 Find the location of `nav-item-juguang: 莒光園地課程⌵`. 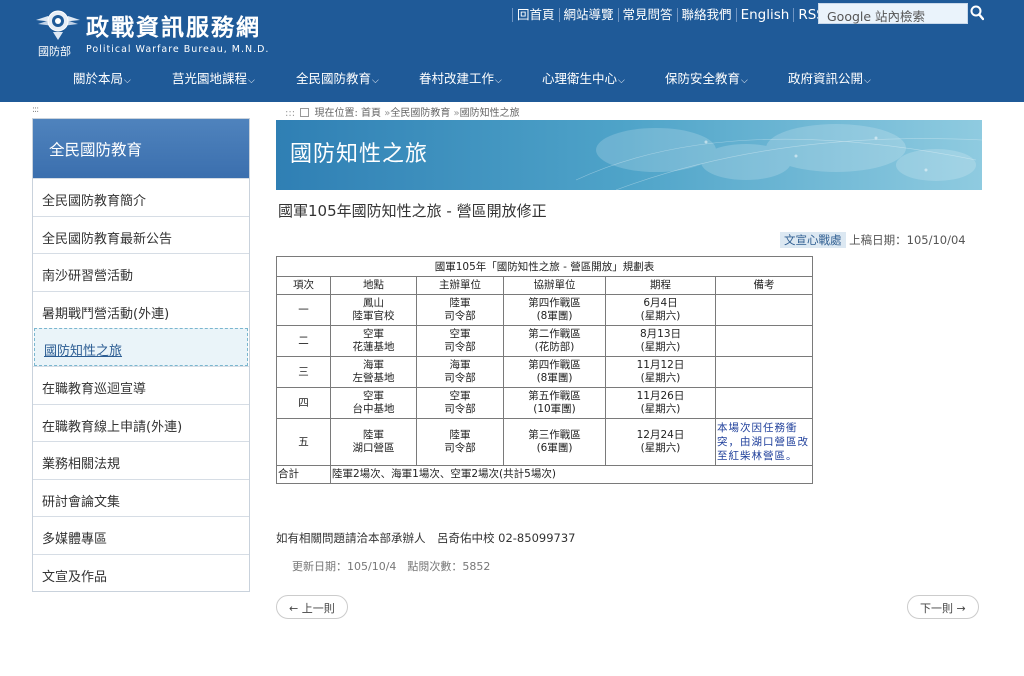

nav-item-juguang: 莒光園地課程⌵ is located at coordinates (213, 77).